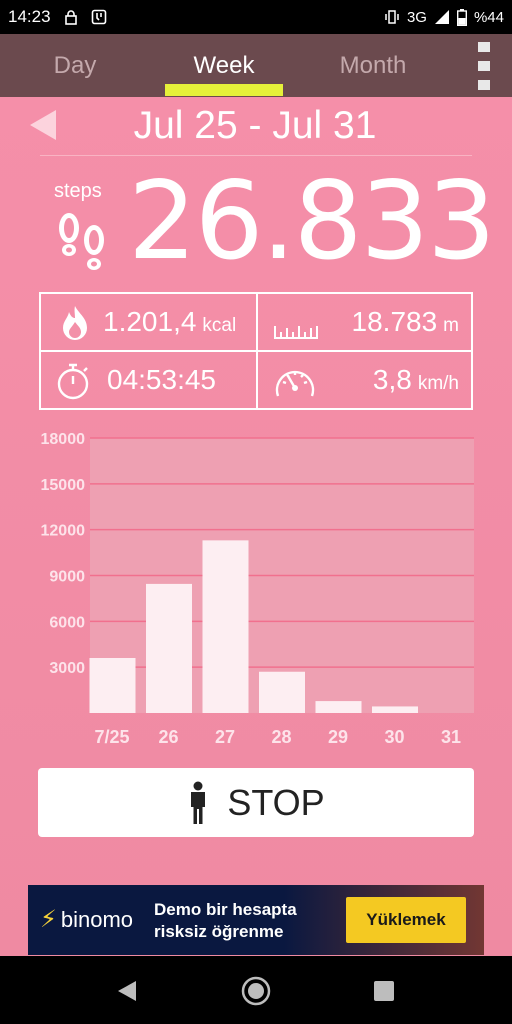 The height and width of the screenshot is (1024, 512). Describe the element at coordinates (219, 931) in the screenshot. I see `ad-headline-line2: risksiz öğrenme` at that location.